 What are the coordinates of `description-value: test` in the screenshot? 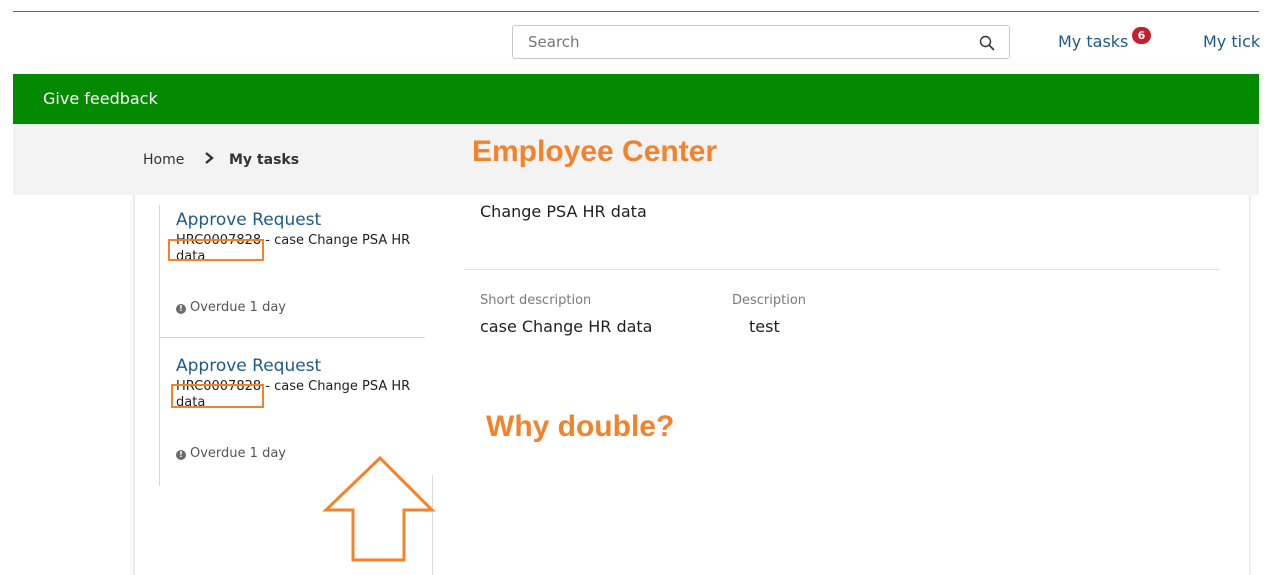 It's located at (764, 326).